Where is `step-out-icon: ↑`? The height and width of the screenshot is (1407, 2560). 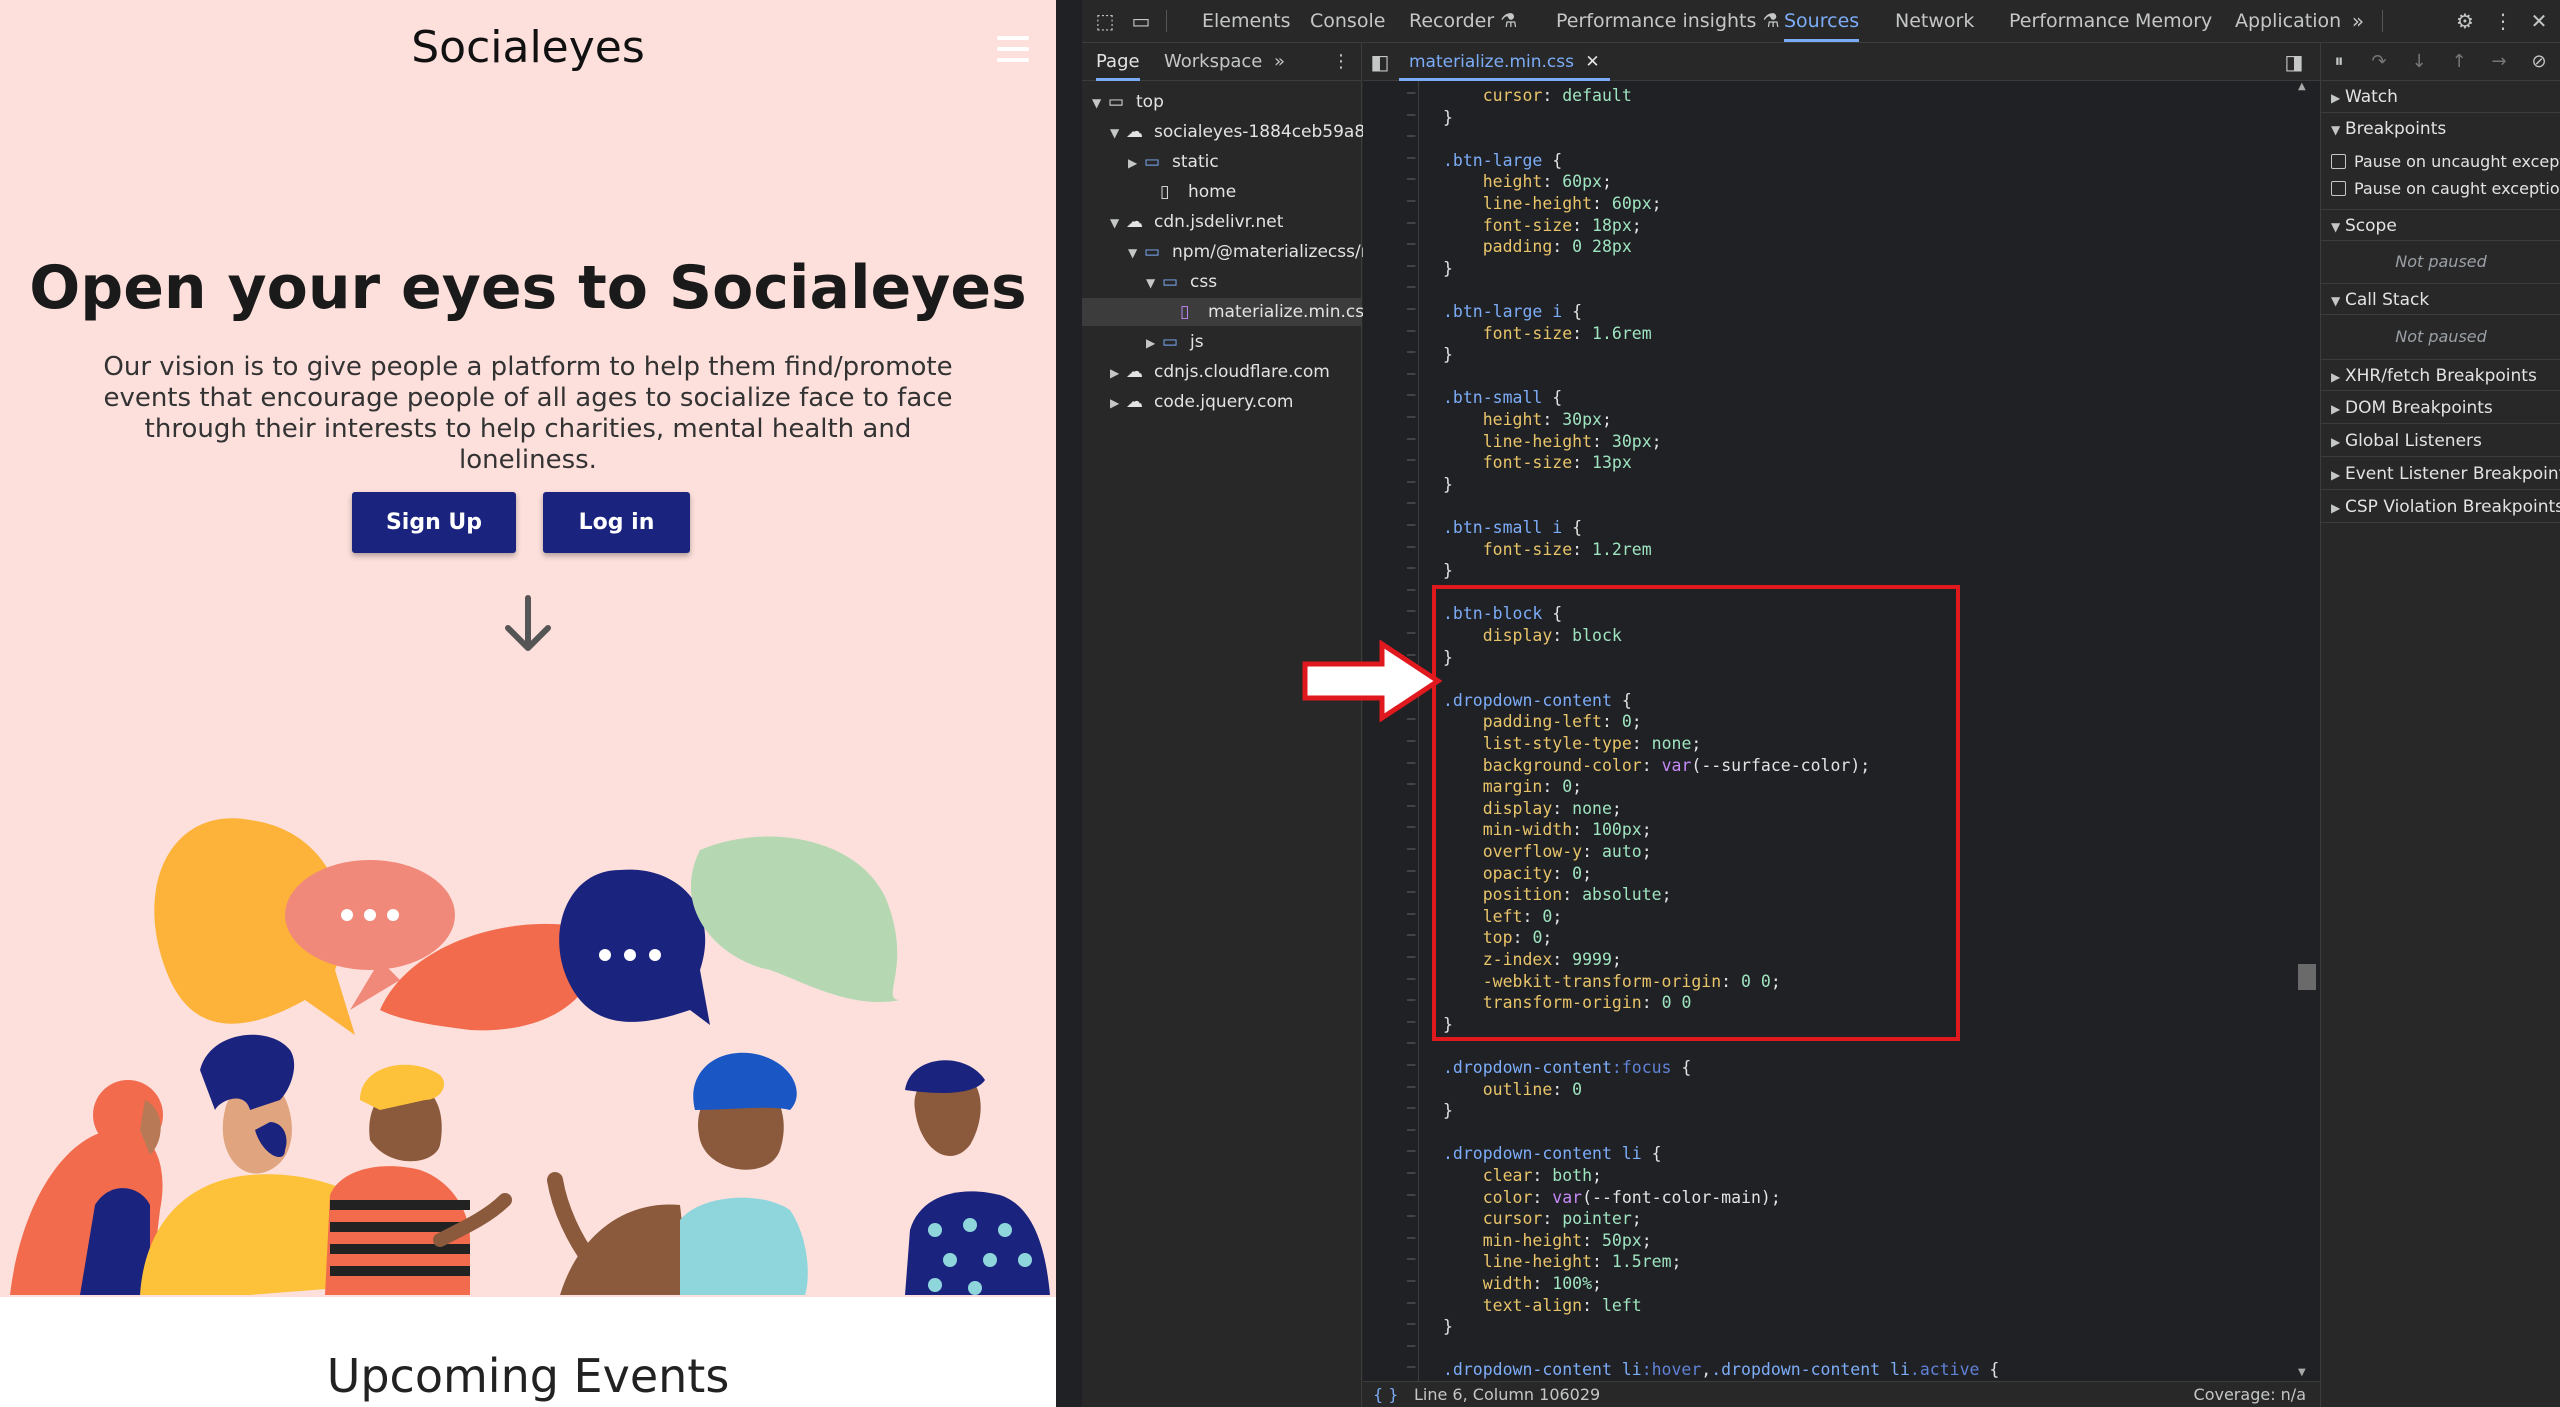
step-out-icon: ↑ is located at coordinates (2459, 62).